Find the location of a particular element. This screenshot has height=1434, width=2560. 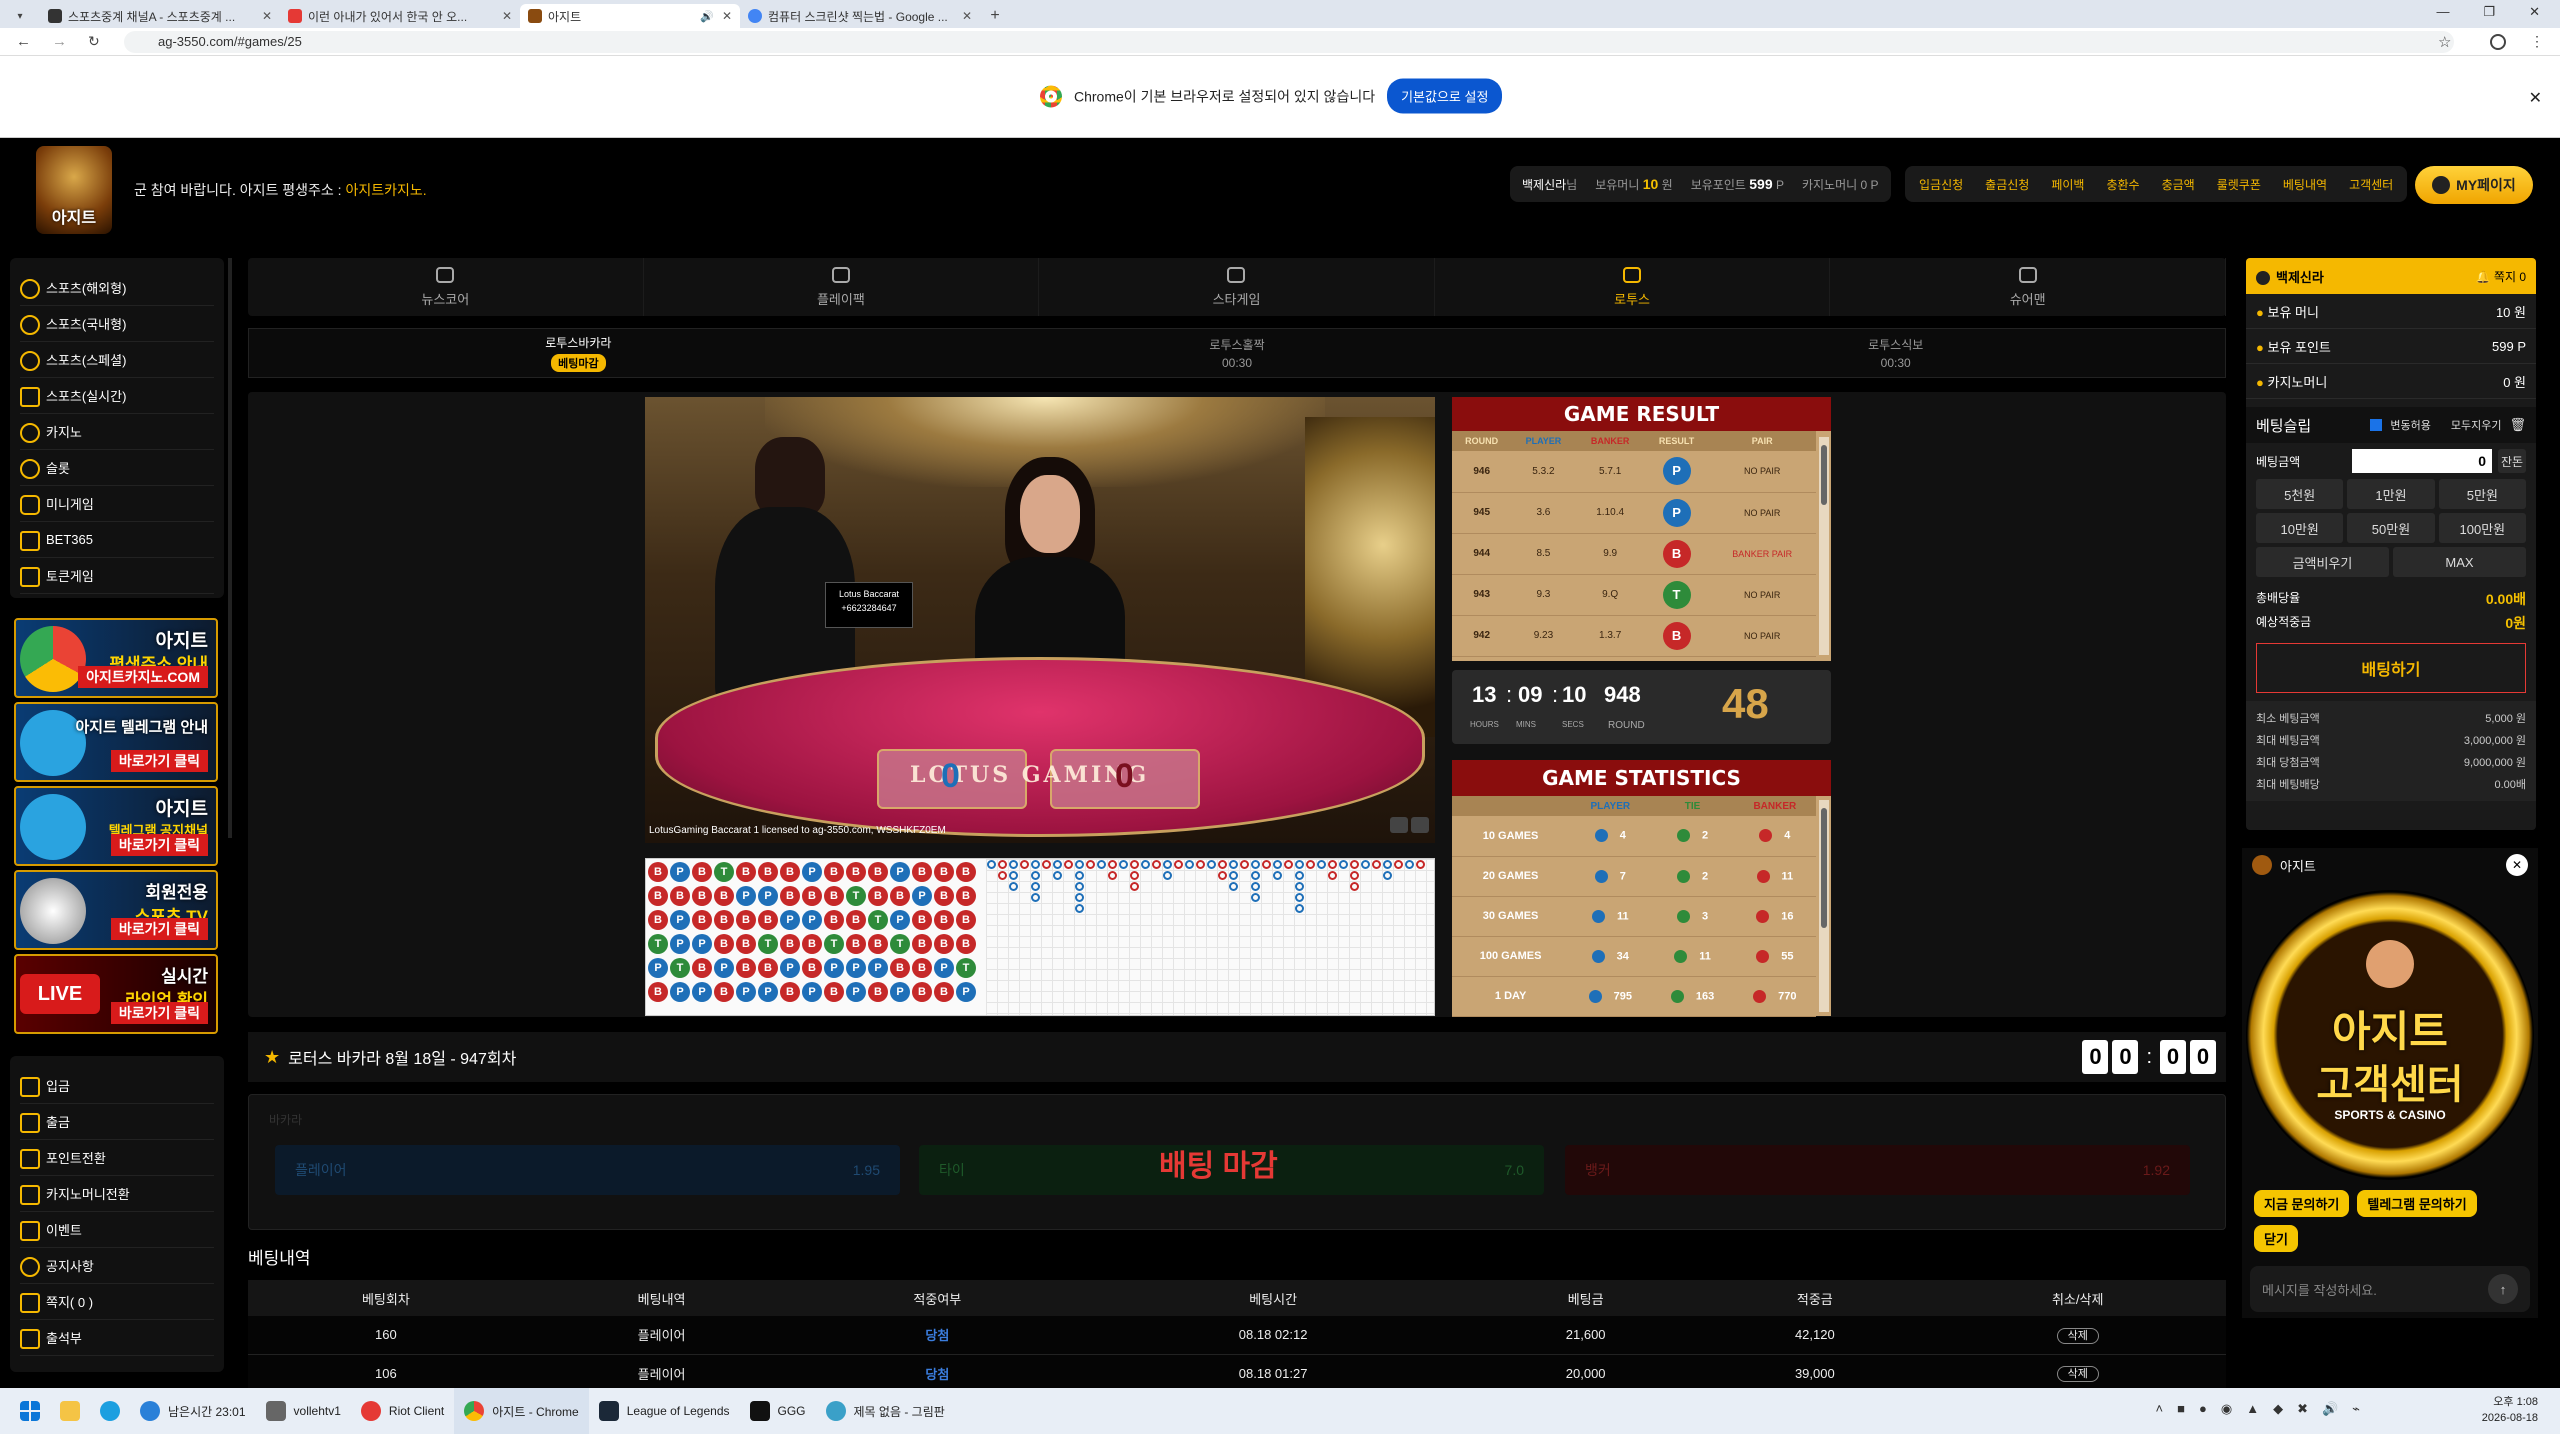

new-tab-button: + is located at coordinates (995, 16).